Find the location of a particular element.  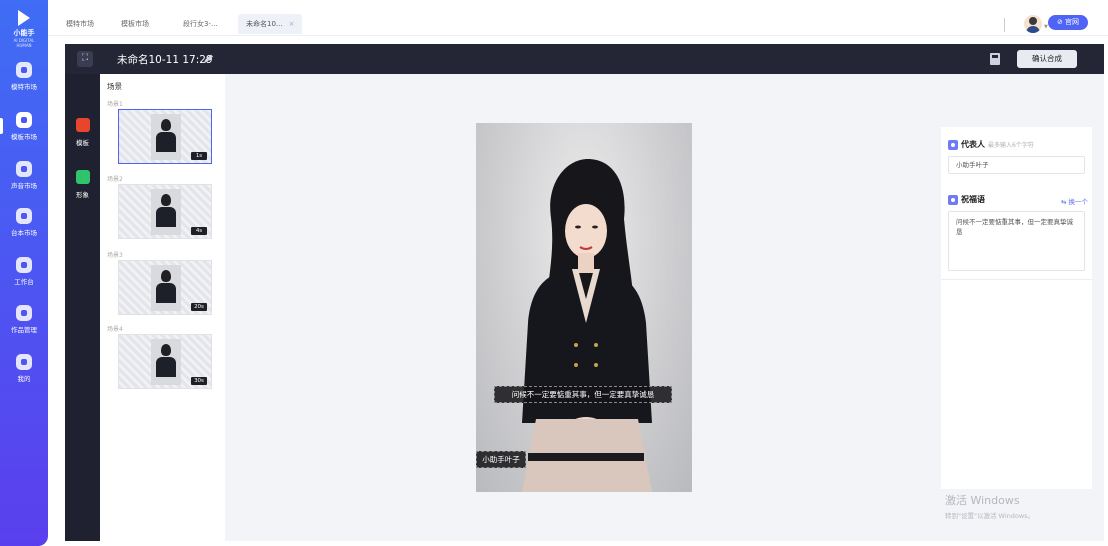

rail-tab-template: 模板 is located at coordinates (82, 132).